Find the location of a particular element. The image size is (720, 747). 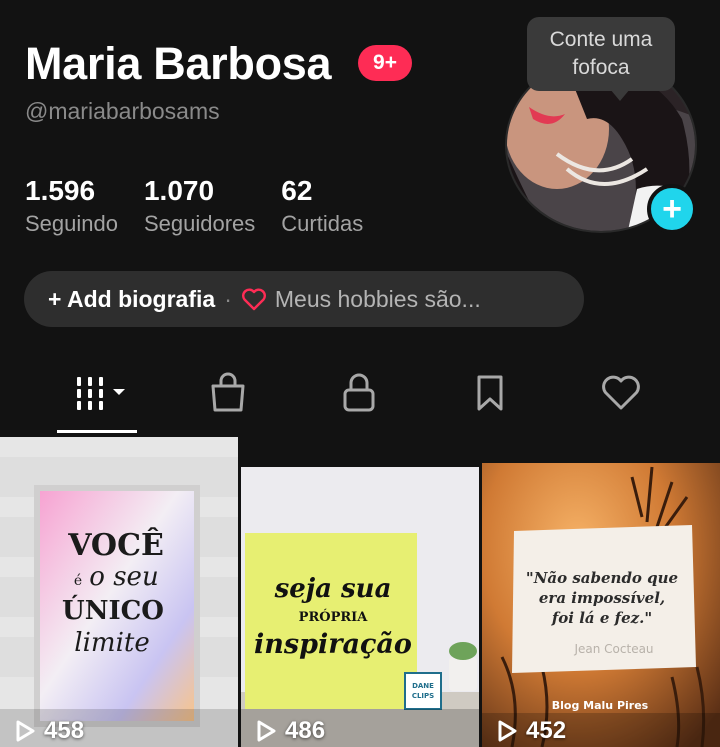

view-count: 458 is located at coordinates (49, 731).